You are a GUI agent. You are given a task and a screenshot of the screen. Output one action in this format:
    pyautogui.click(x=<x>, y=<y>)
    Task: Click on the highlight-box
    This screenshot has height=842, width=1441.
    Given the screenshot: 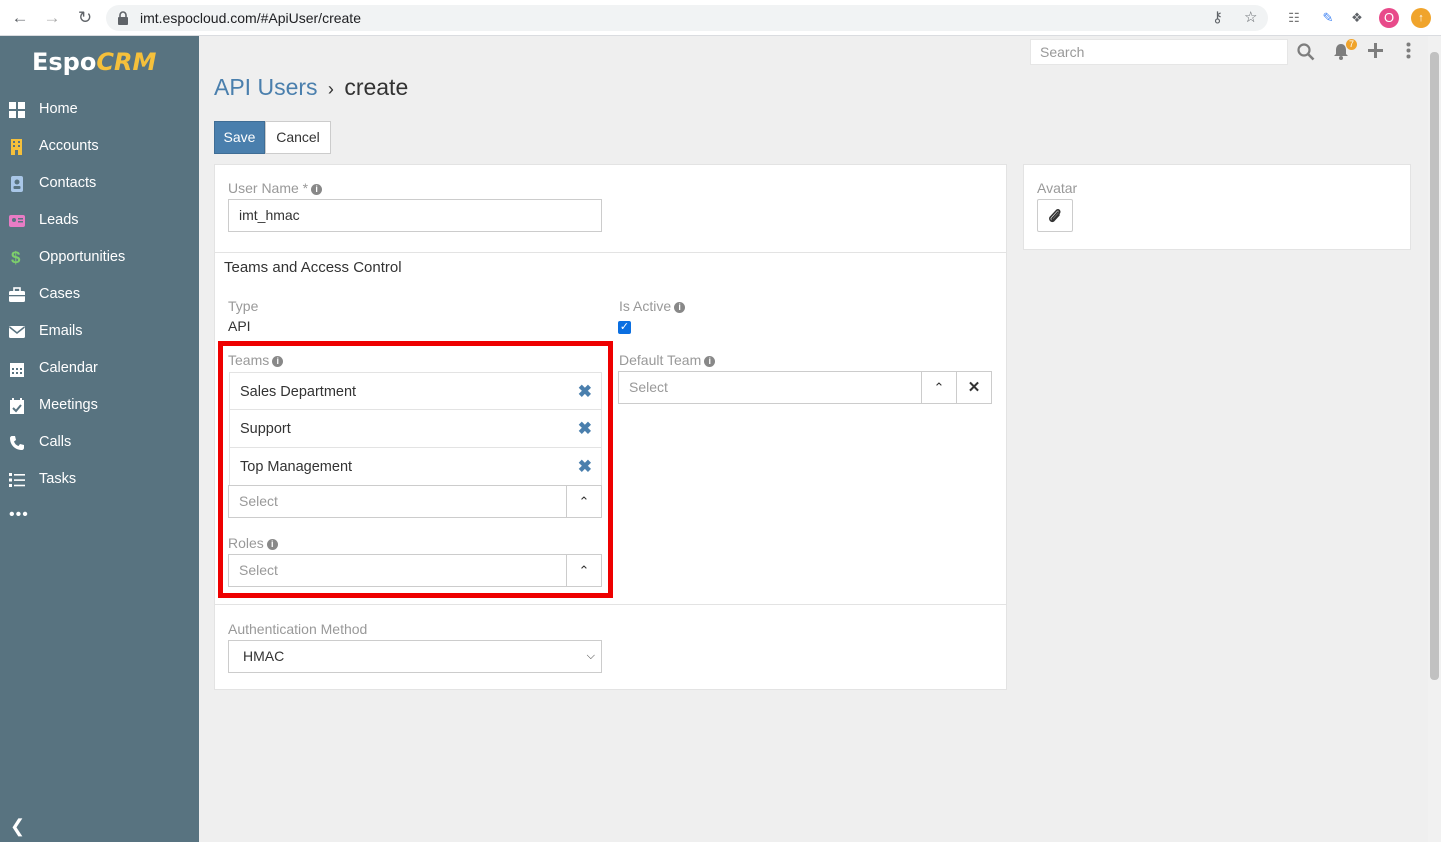 What is the action you would take?
    pyautogui.click(x=415, y=469)
    